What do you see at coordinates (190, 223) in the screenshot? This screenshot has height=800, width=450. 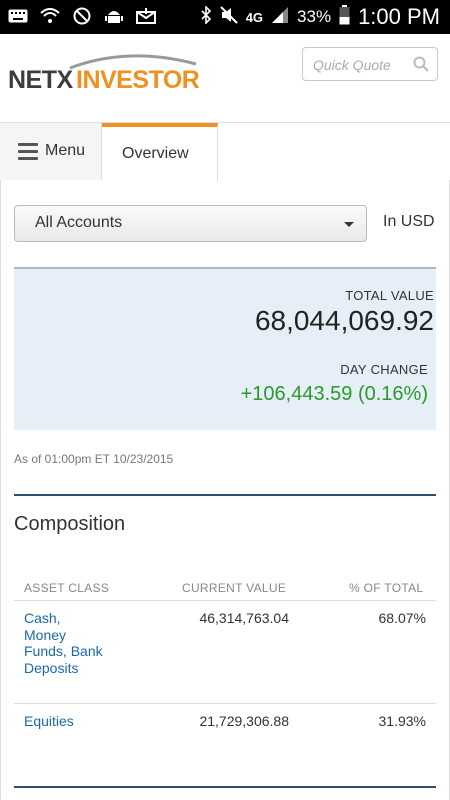 I see `account-dropdown: All Accounts` at bounding box center [190, 223].